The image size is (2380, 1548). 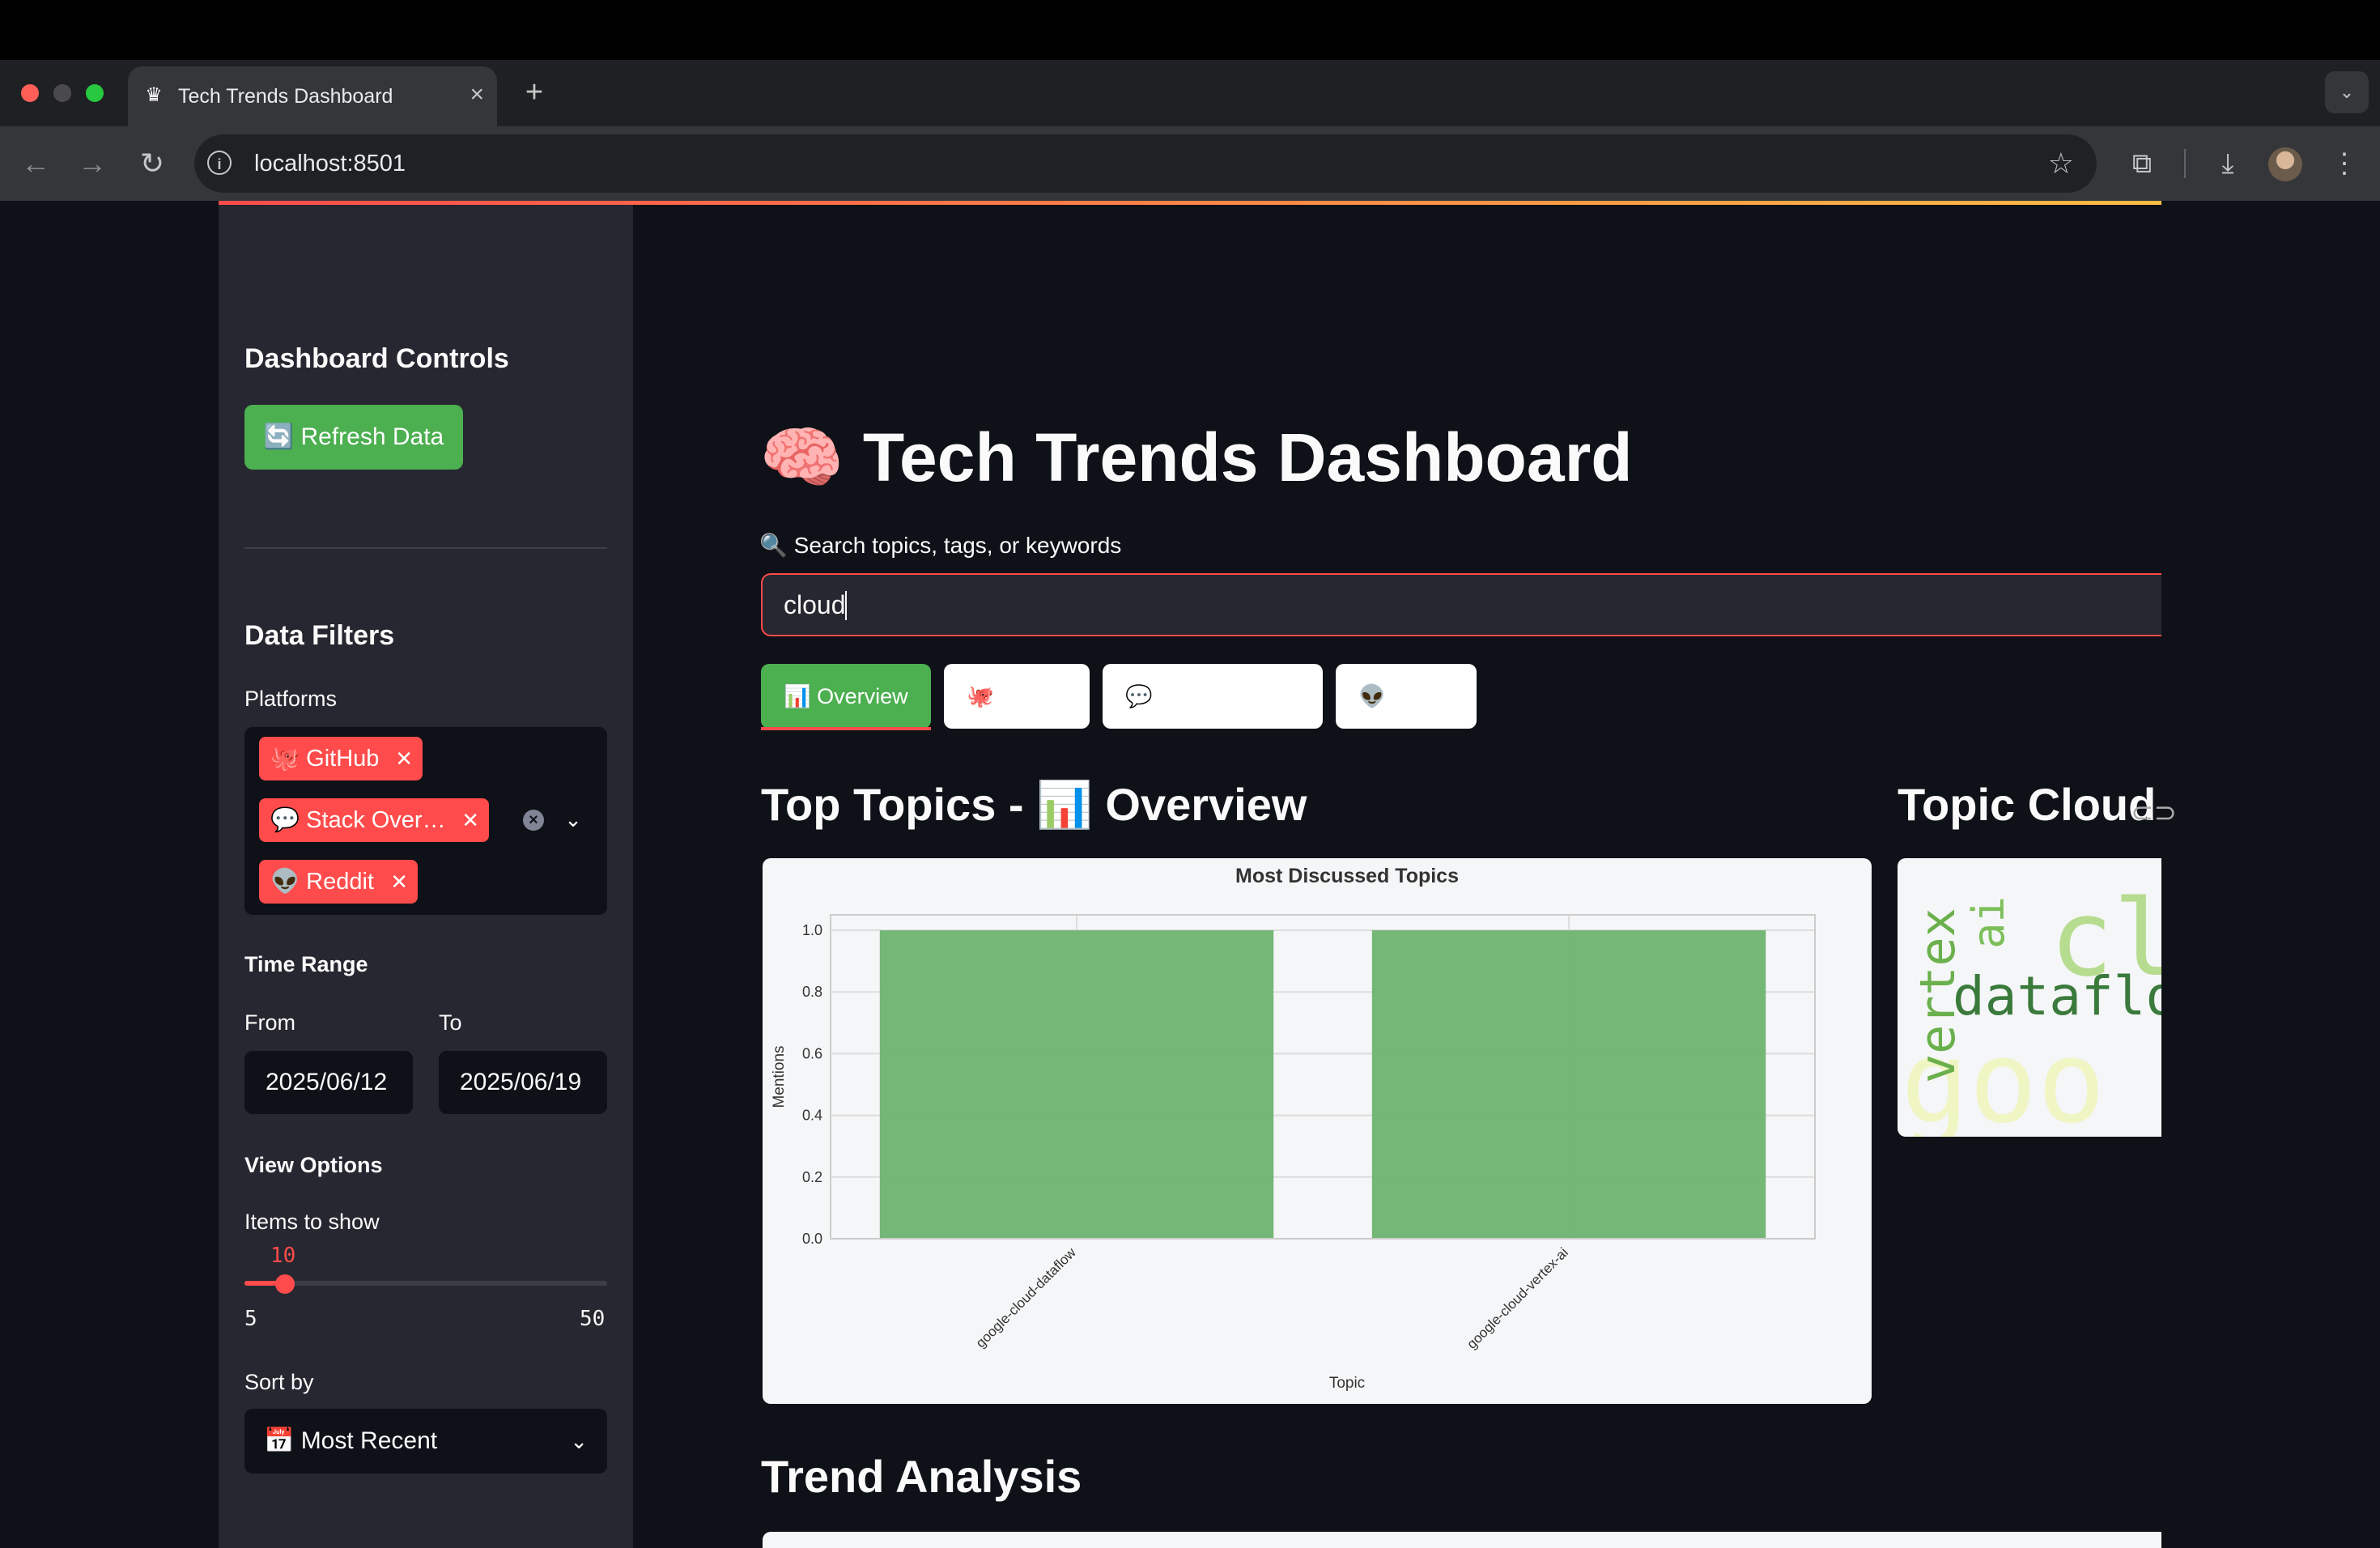 What do you see at coordinates (846, 697) in the screenshot?
I see `tab-overview: 📊 Overview` at bounding box center [846, 697].